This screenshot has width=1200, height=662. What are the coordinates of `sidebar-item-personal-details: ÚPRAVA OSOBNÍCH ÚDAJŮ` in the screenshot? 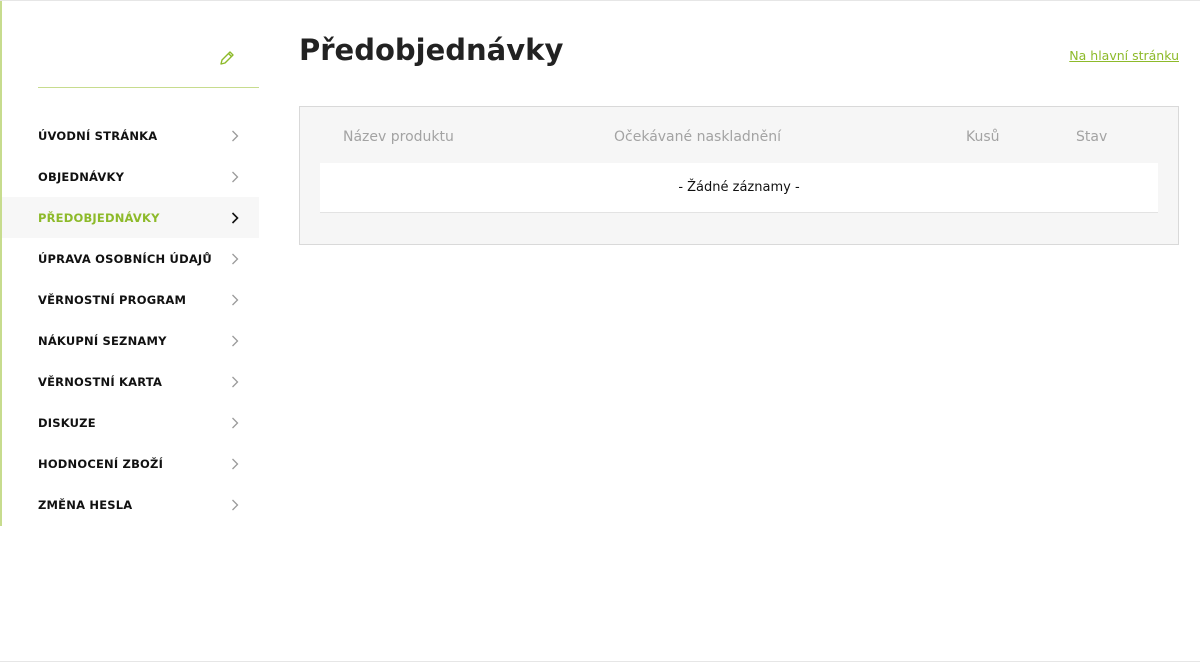 It's located at (130, 258).